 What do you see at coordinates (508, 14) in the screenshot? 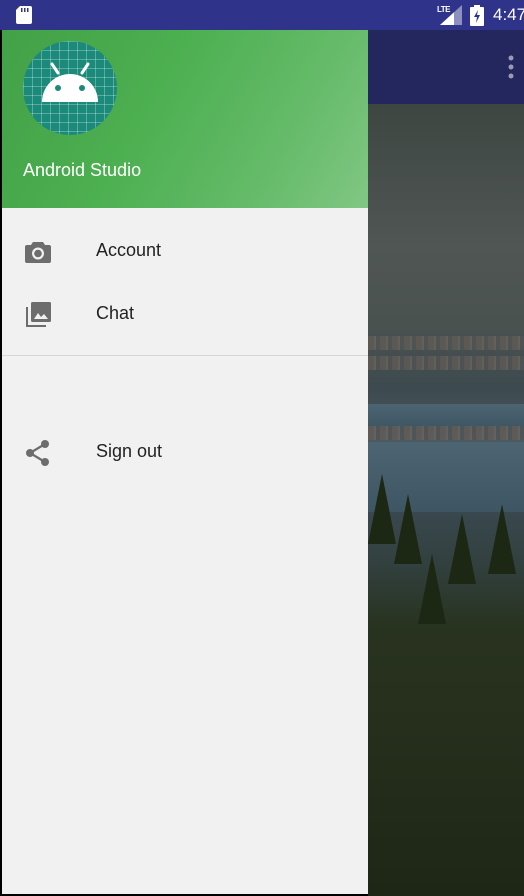
I see `clock: 4:47` at bounding box center [508, 14].